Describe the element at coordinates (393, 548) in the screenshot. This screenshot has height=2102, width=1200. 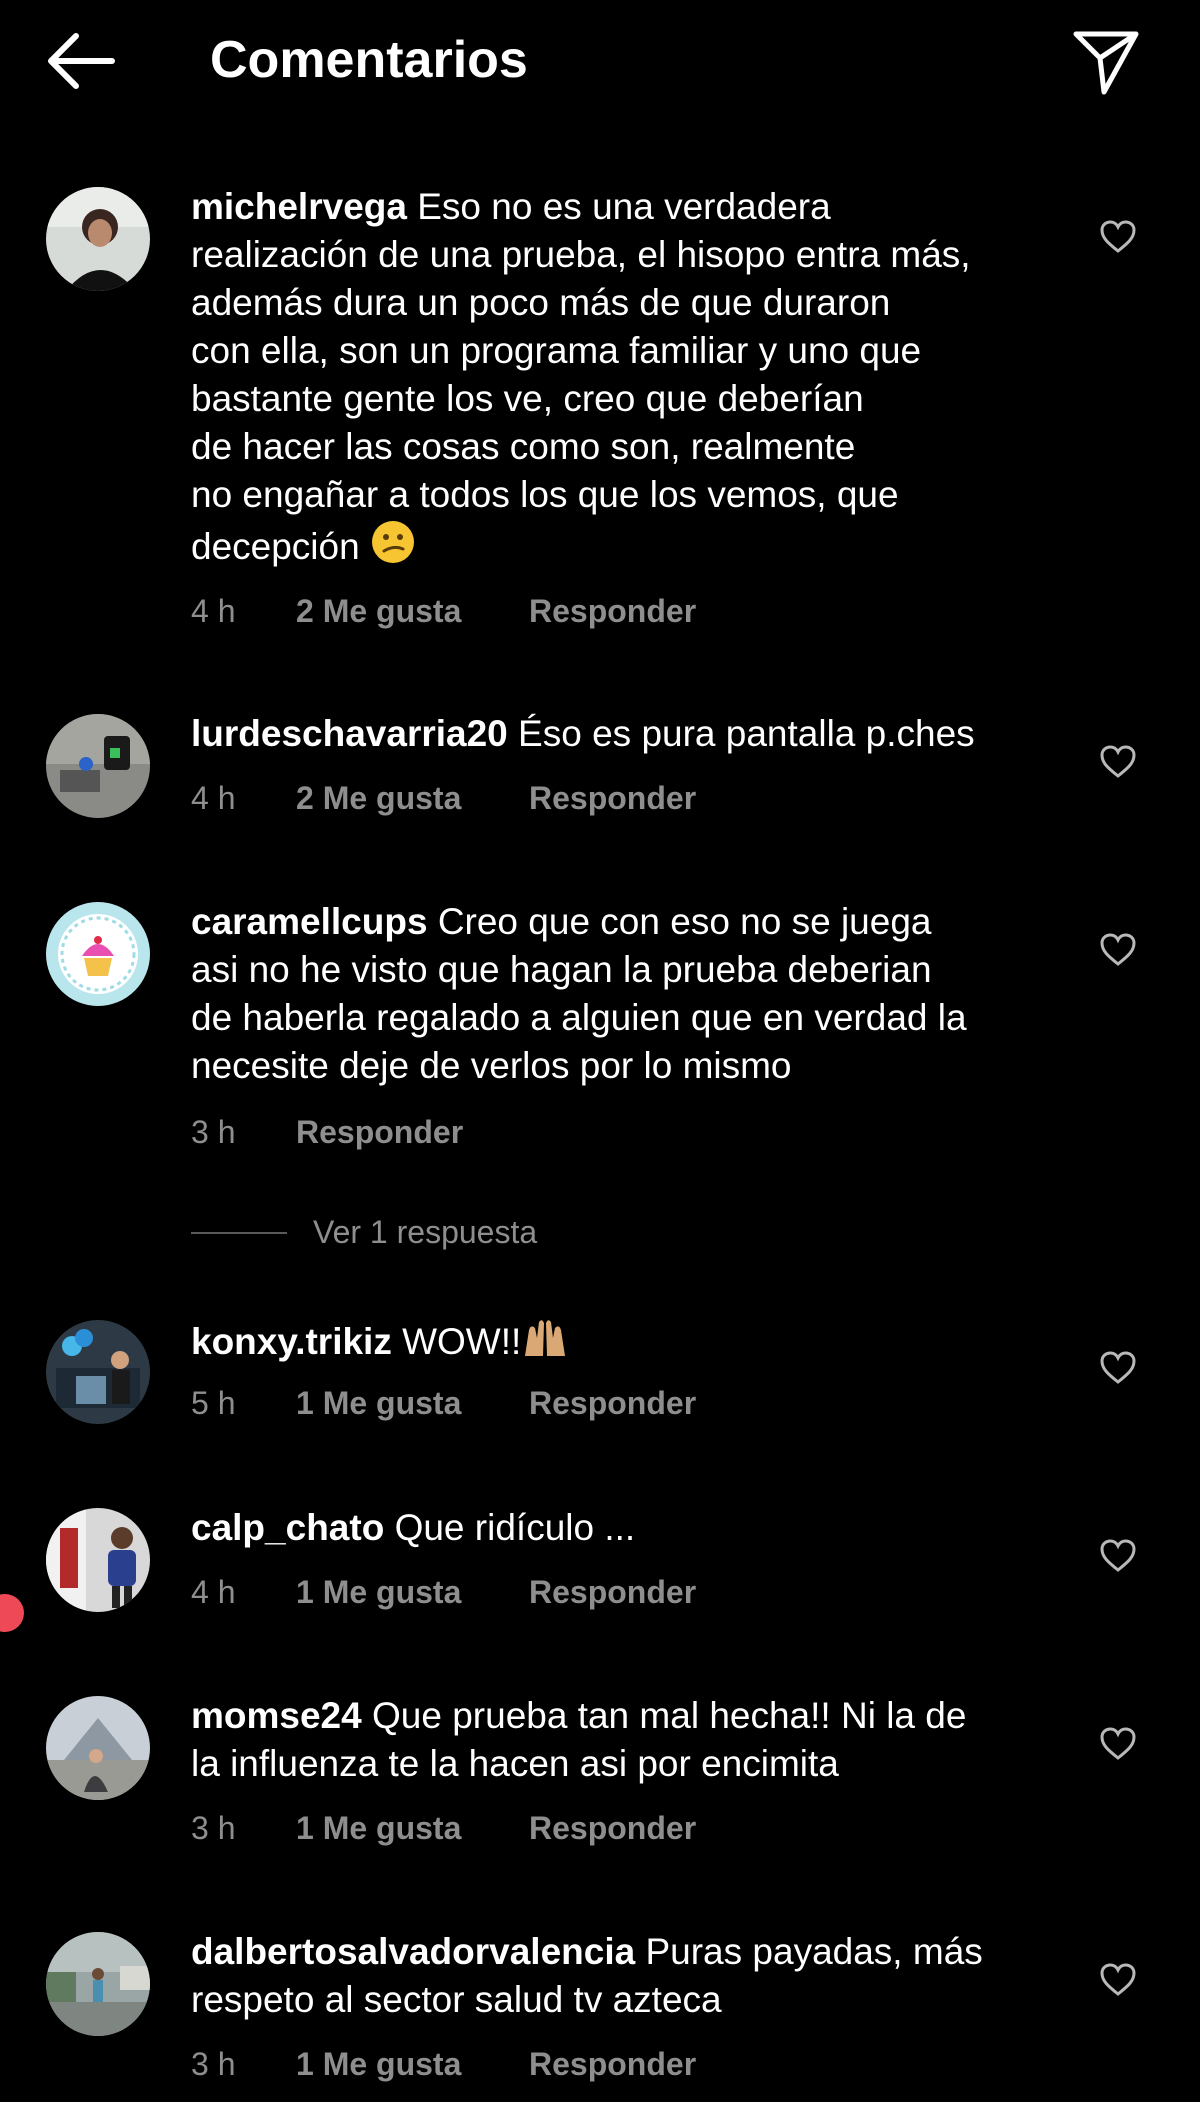
I see `confused-emoji-icon` at that location.